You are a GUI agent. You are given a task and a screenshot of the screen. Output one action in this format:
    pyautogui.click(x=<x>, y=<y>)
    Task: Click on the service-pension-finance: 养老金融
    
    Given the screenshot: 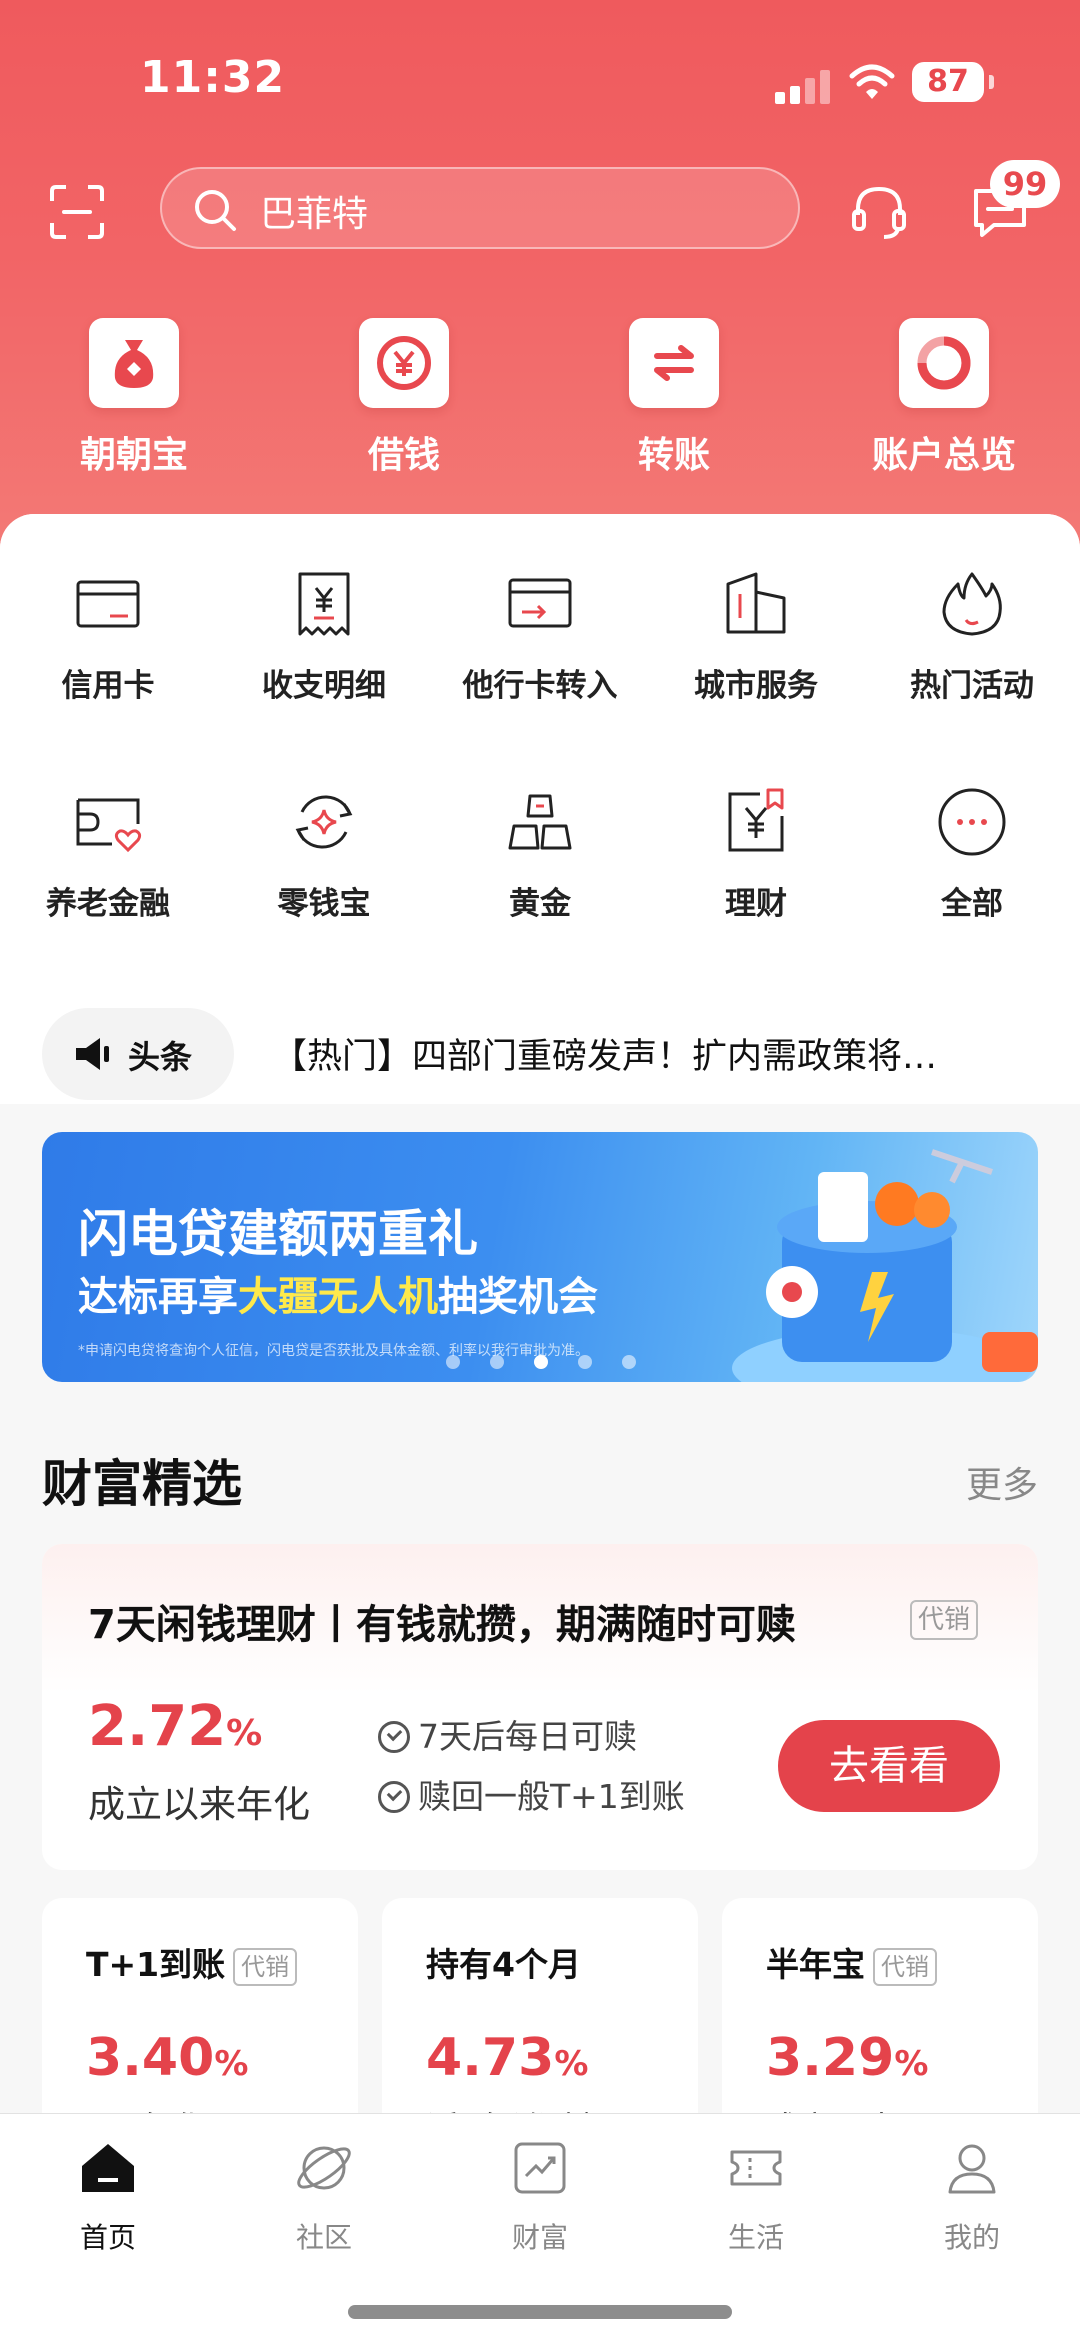 What is the action you would take?
    pyautogui.click(x=108, y=854)
    